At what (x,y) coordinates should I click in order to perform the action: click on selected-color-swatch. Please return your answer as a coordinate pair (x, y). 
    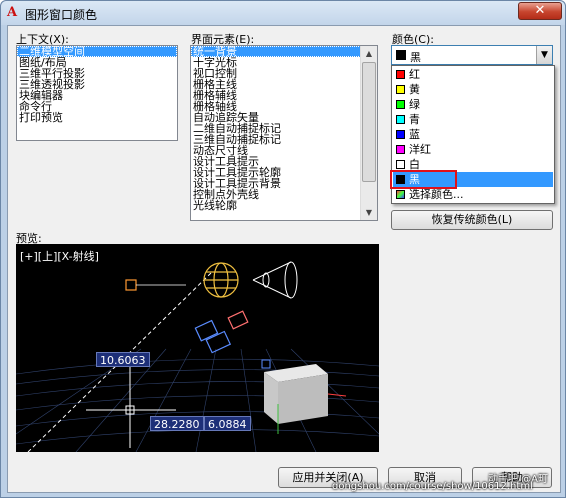
    Looking at the image, I should click on (401, 55).